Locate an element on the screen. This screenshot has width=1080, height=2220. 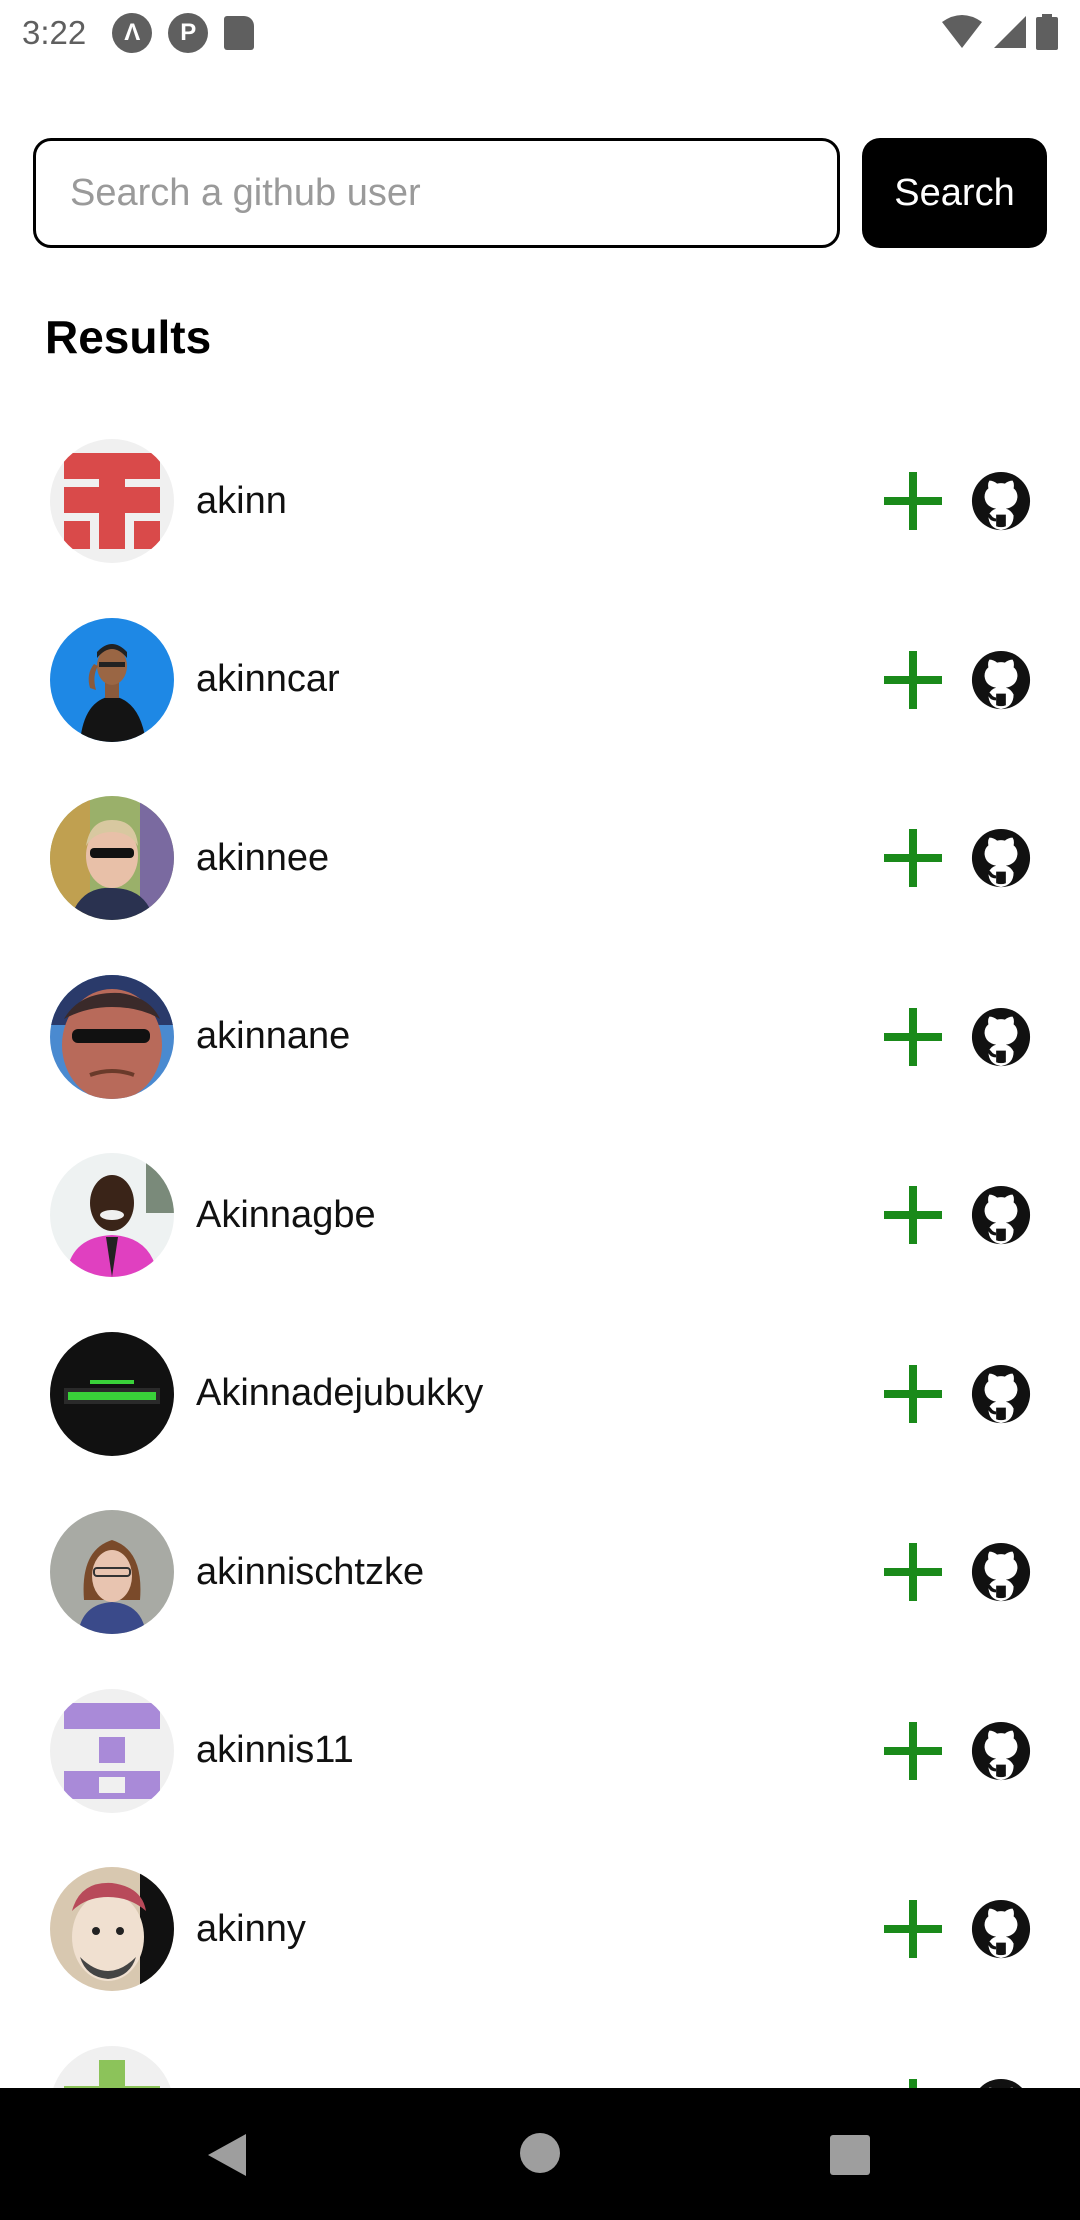
sd-card-icon is located at coordinates (239, 33).